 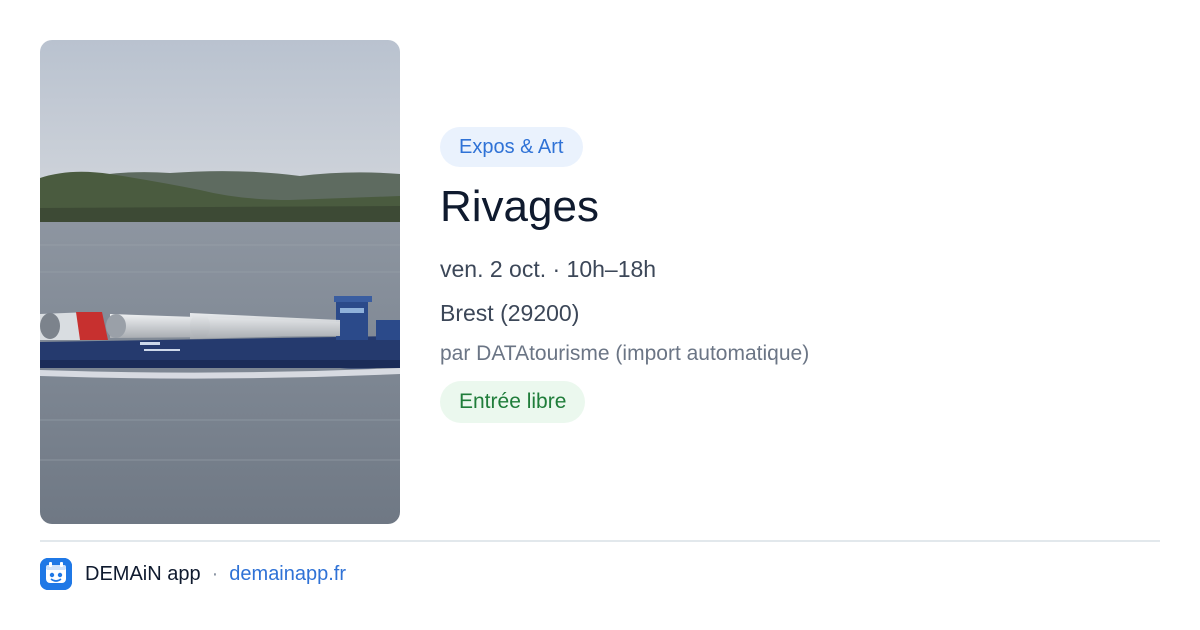 I want to click on event-location: Brest (29200), so click(x=510, y=313).